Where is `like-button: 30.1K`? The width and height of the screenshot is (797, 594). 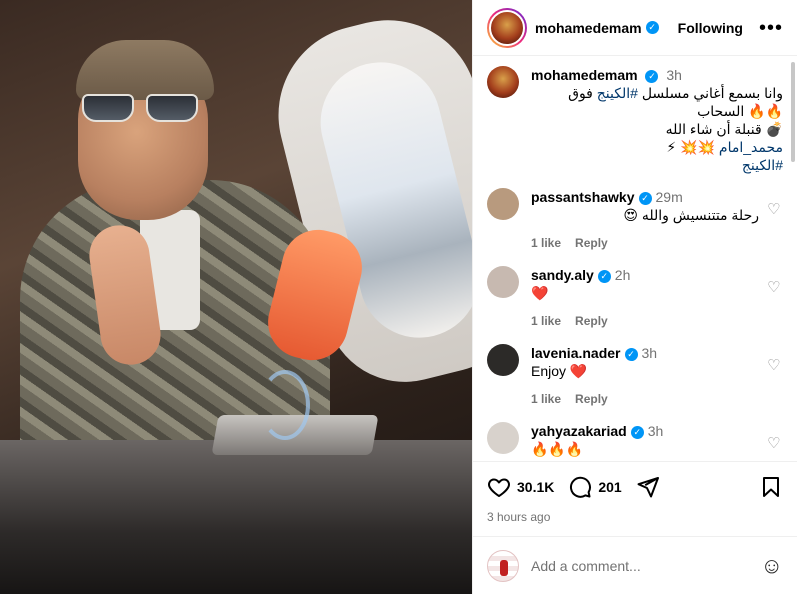 like-button: 30.1K is located at coordinates (520, 487).